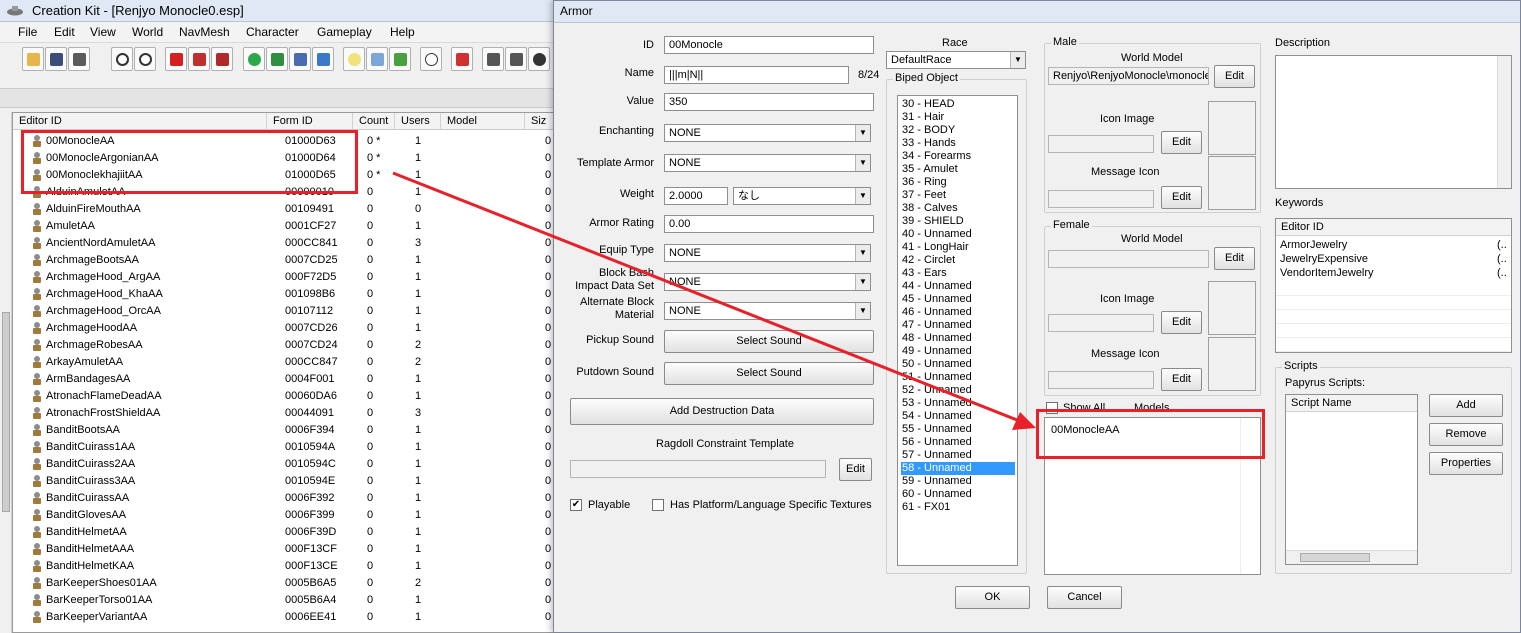 This screenshot has height=633, width=1521. Describe the element at coordinates (1101, 380) in the screenshot. I see `female-message-icon-field` at that location.